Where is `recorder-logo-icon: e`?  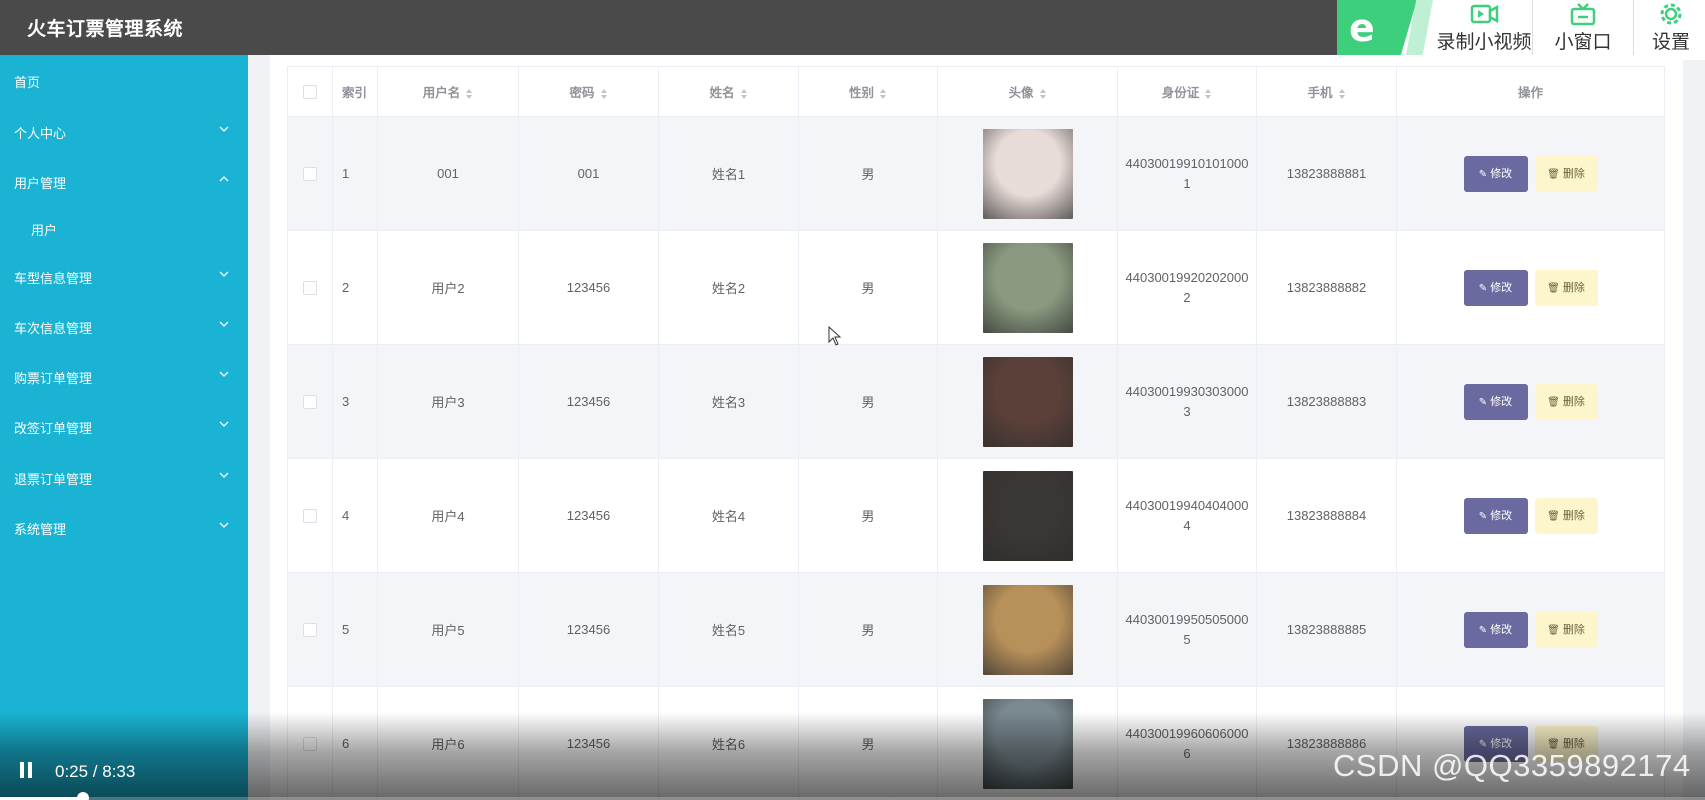
recorder-logo-icon: e is located at coordinates (1377, 30).